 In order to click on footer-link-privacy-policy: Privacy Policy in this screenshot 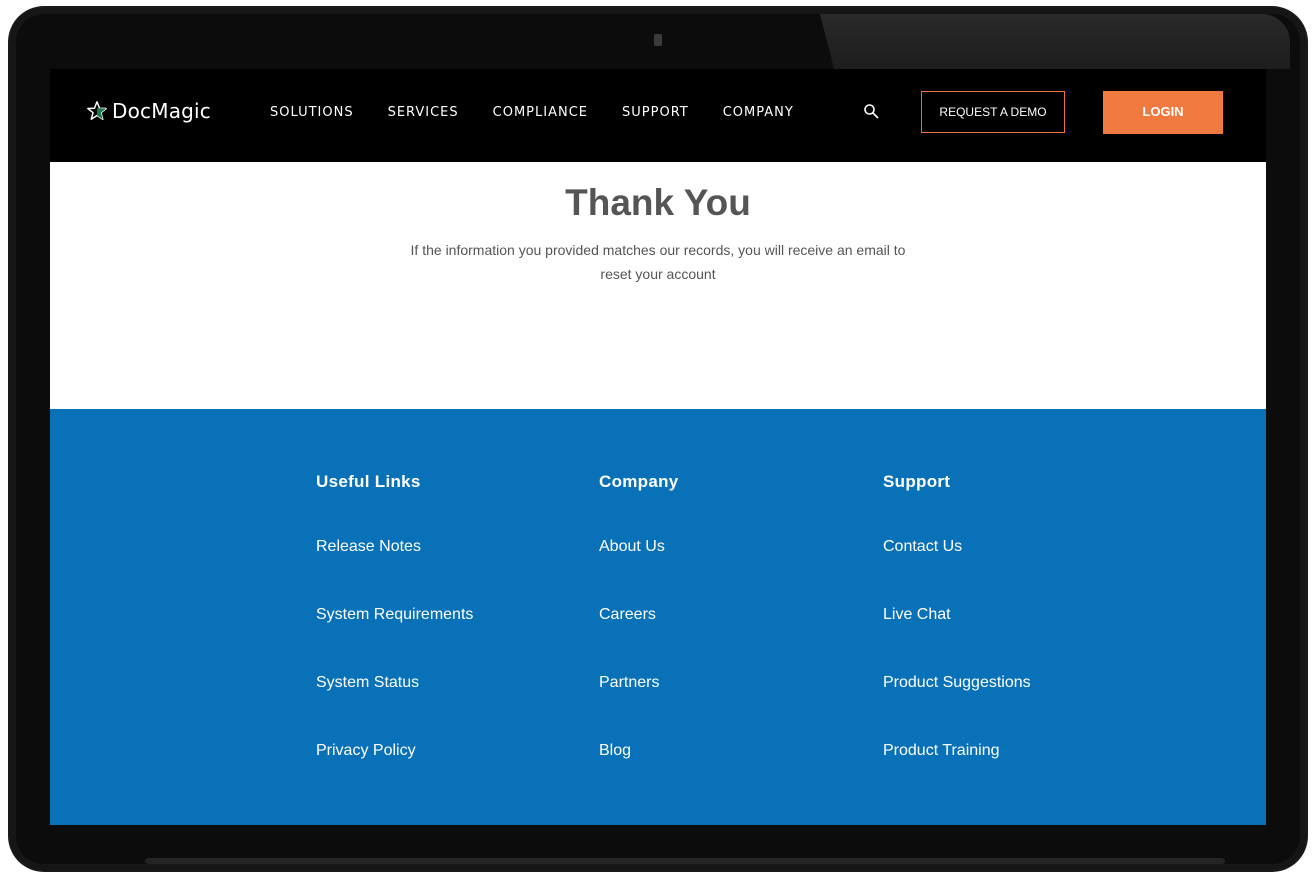, I will do `click(441, 776)`.